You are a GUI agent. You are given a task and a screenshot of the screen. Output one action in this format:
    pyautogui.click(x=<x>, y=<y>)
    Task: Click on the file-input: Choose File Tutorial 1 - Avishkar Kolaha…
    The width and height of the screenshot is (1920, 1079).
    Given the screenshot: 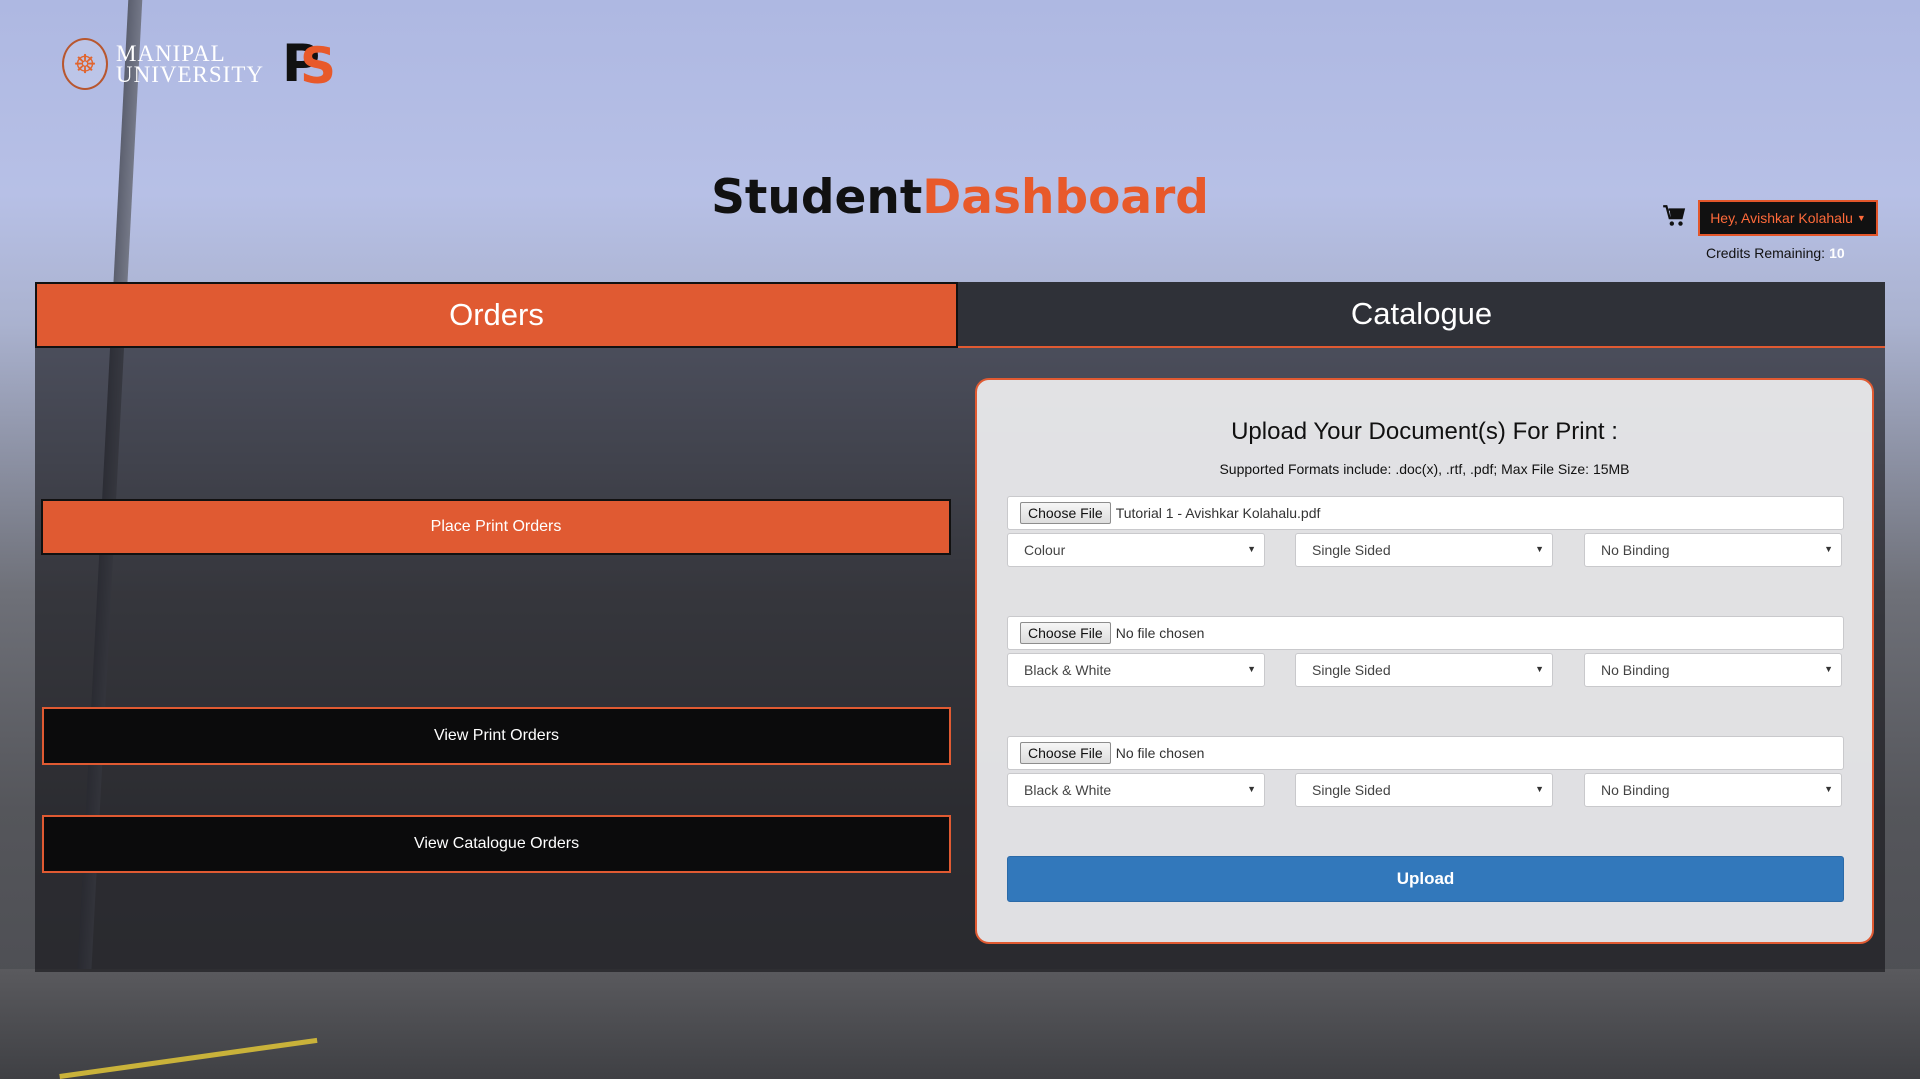 What is the action you would take?
    pyautogui.click(x=1425, y=513)
    